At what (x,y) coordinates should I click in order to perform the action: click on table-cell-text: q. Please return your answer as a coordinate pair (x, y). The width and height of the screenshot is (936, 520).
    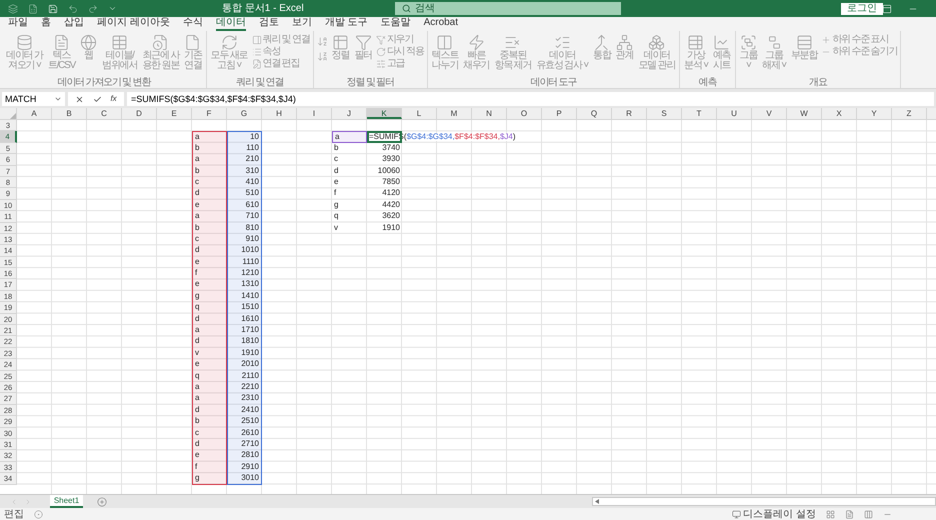
    Looking at the image, I should click on (336, 216).